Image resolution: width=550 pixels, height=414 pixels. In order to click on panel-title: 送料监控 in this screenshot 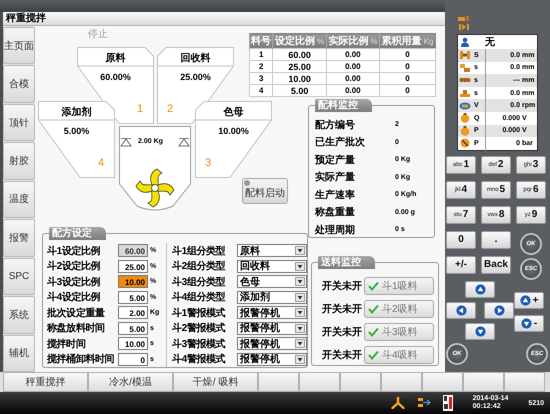, I will do `click(346, 262)`.